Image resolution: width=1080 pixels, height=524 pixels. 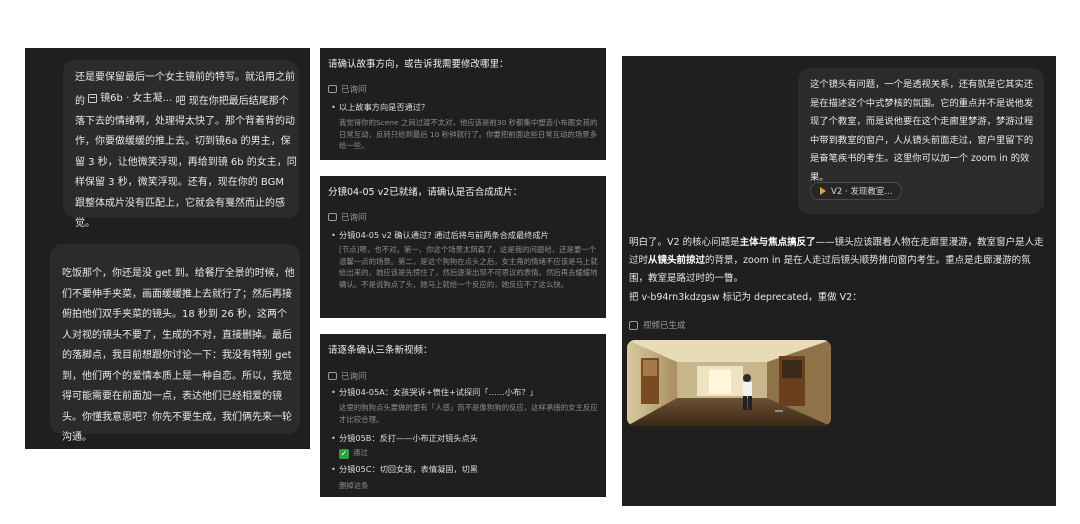 What do you see at coordinates (466, 438) in the screenshot?
I see `question-item: 分镜05B：反打——小布正对镜头点头` at bounding box center [466, 438].